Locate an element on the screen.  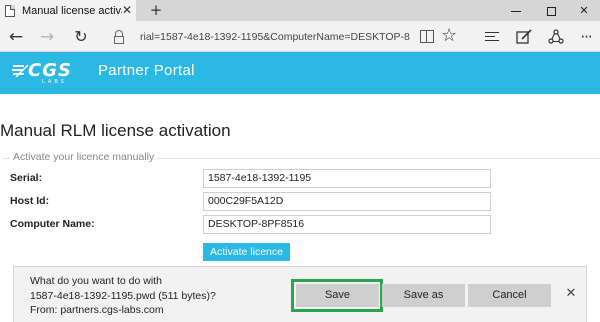
download-source: From: partners.cgs-labs.com is located at coordinates (97, 310).